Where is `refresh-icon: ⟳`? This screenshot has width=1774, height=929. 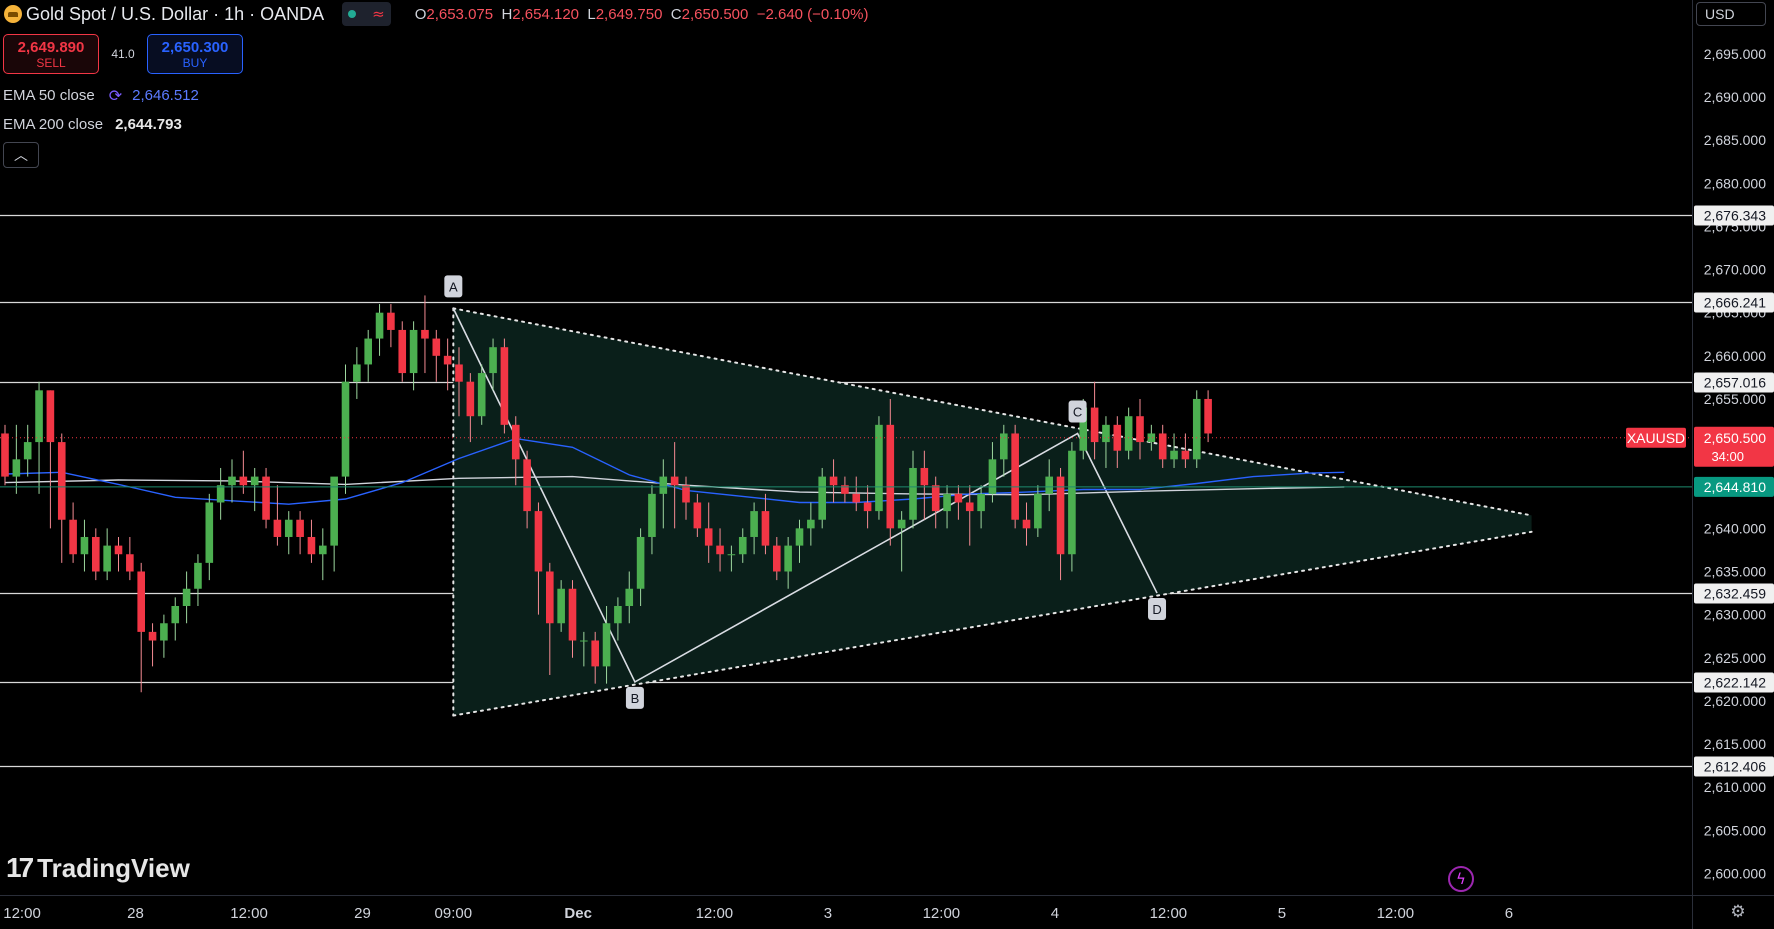 refresh-icon: ⟳ is located at coordinates (115, 95).